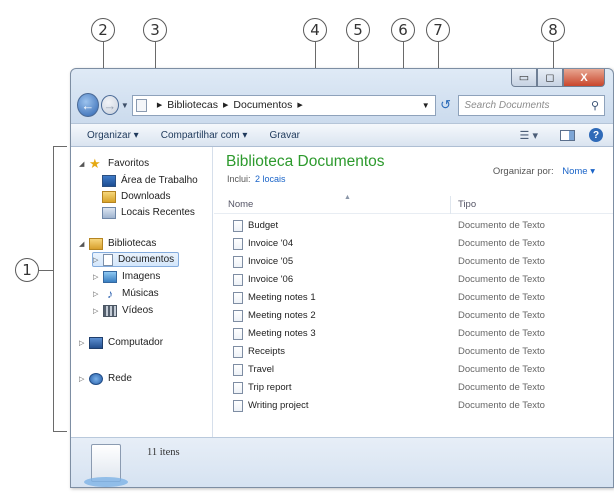 The height and width of the screenshot is (496, 614). Describe the element at coordinates (282, 315) in the screenshot. I see `file-name: Meeting notes 2` at that location.